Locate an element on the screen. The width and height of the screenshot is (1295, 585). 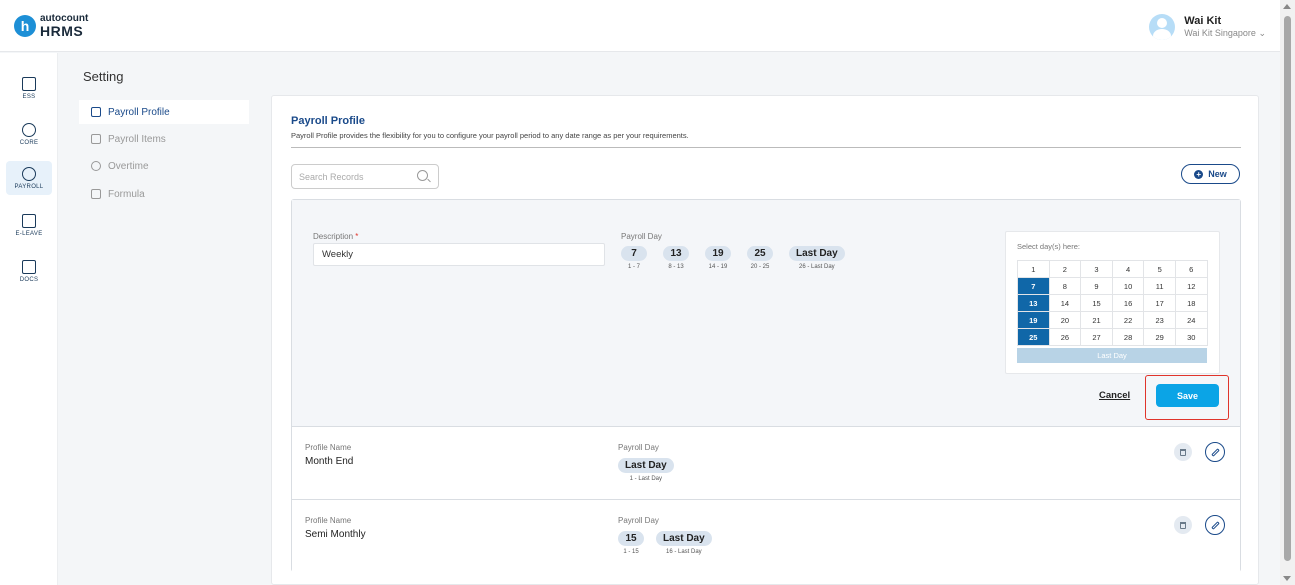
day-cell: 14 is located at coordinates (1065, 303).